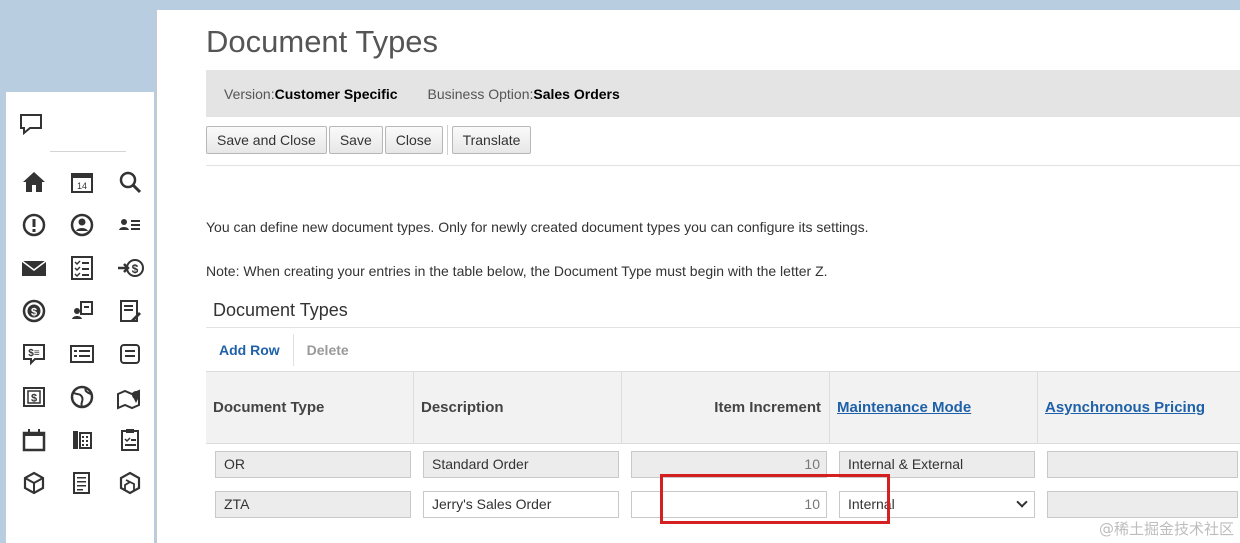 This screenshot has width=1240, height=543. I want to click on column-header-item-increment: Item Increment, so click(726, 407).